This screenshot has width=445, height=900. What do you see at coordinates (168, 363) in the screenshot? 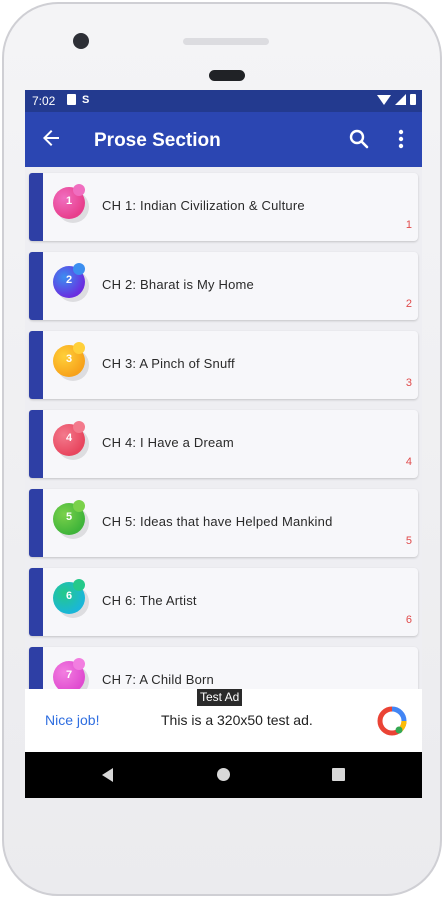
I see `chapter-title: CH 3: A Pinch of Snuff` at bounding box center [168, 363].